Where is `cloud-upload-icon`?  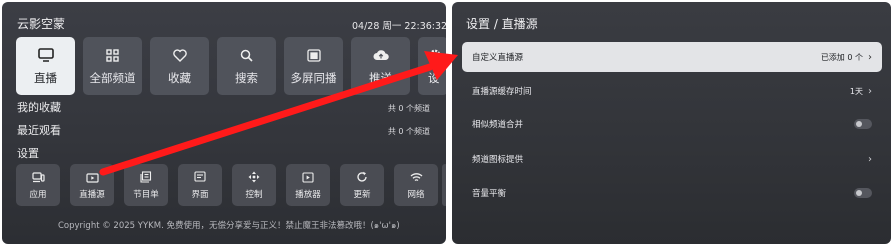
cloud-upload-icon is located at coordinates (381, 55).